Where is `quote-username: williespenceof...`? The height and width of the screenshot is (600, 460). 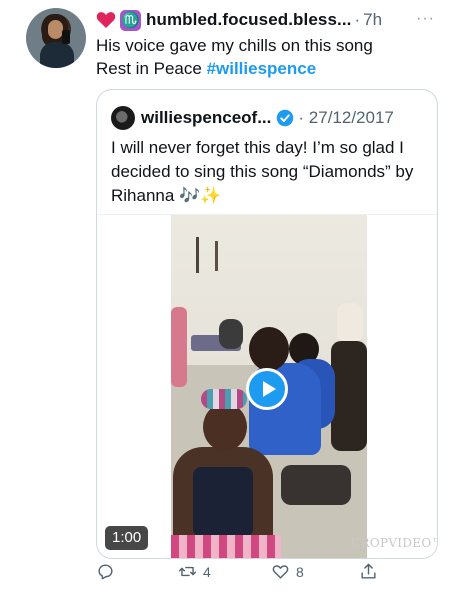
quote-username: williespenceof... is located at coordinates (206, 118).